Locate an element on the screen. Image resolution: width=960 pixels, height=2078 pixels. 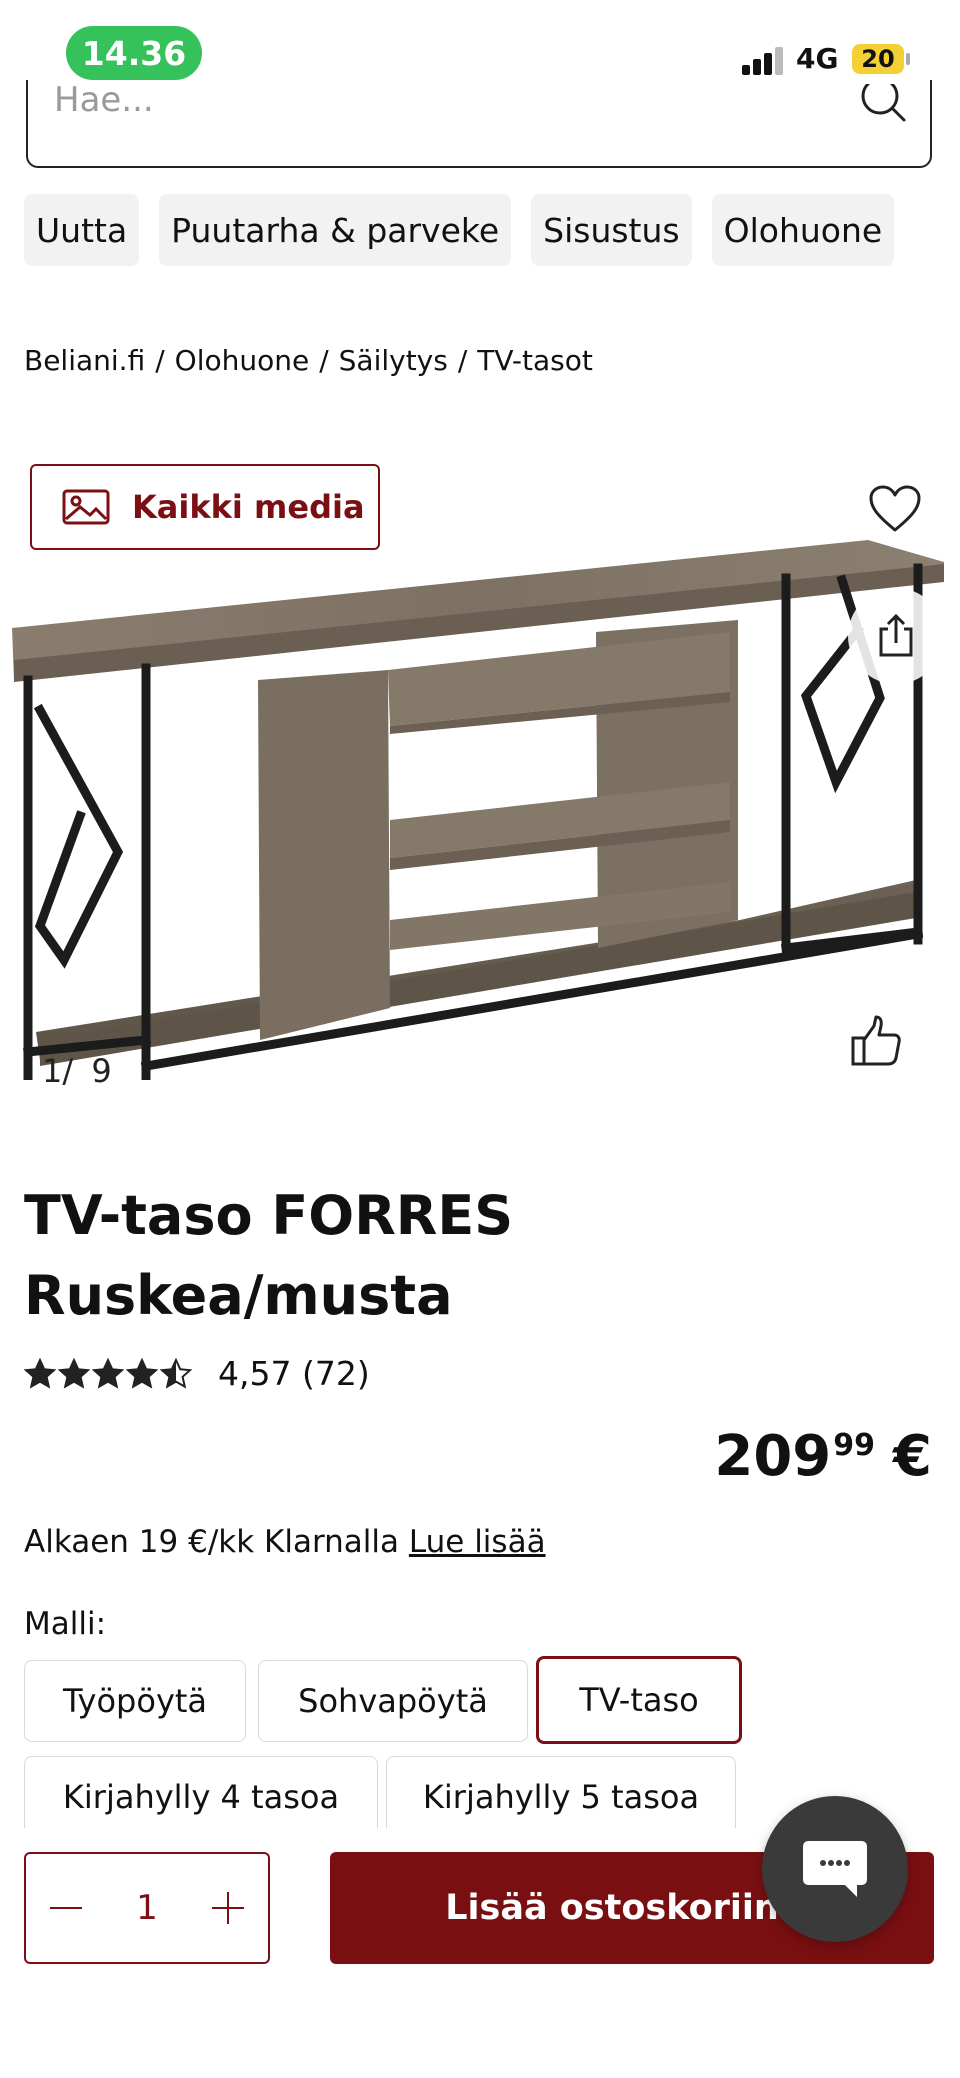
price-decimals: 99 is located at coordinates (854, 1445).